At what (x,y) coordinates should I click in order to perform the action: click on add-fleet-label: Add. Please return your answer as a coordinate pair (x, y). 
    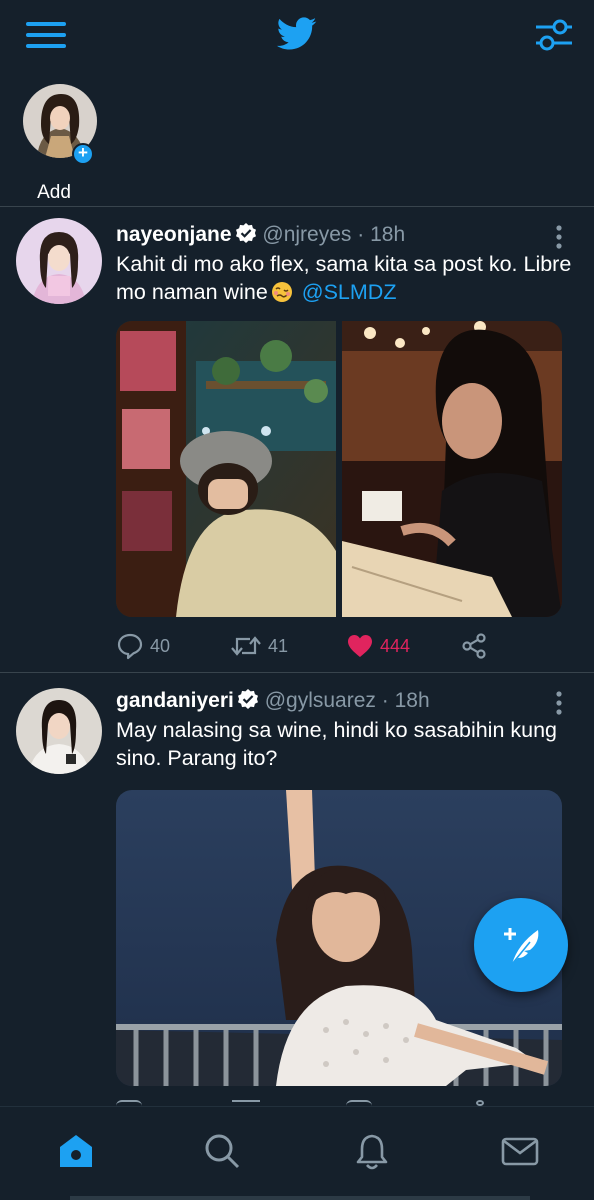
    Looking at the image, I should click on (54, 192).